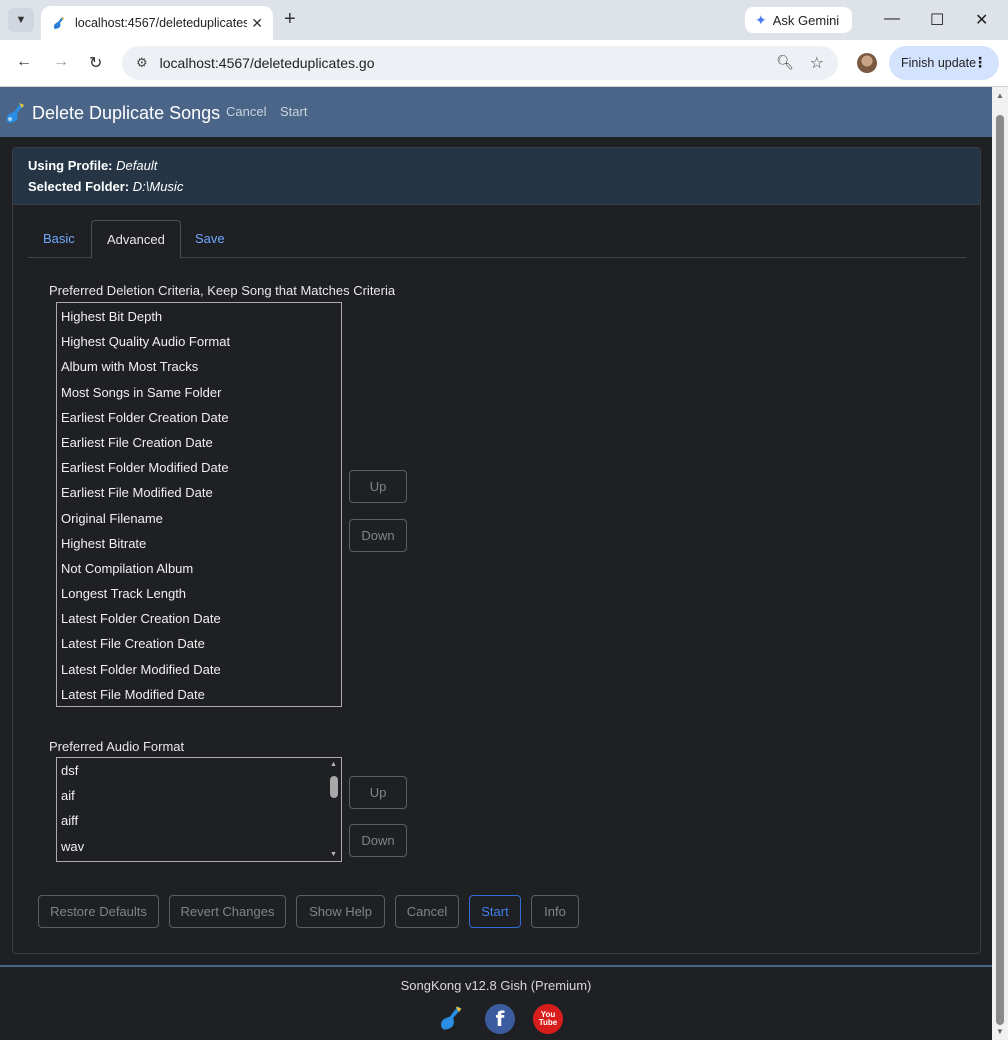  Describe the element at coordinates (199, 341) in the screenshot. I see `list-item: Highest Quality Audio Format` at that location.